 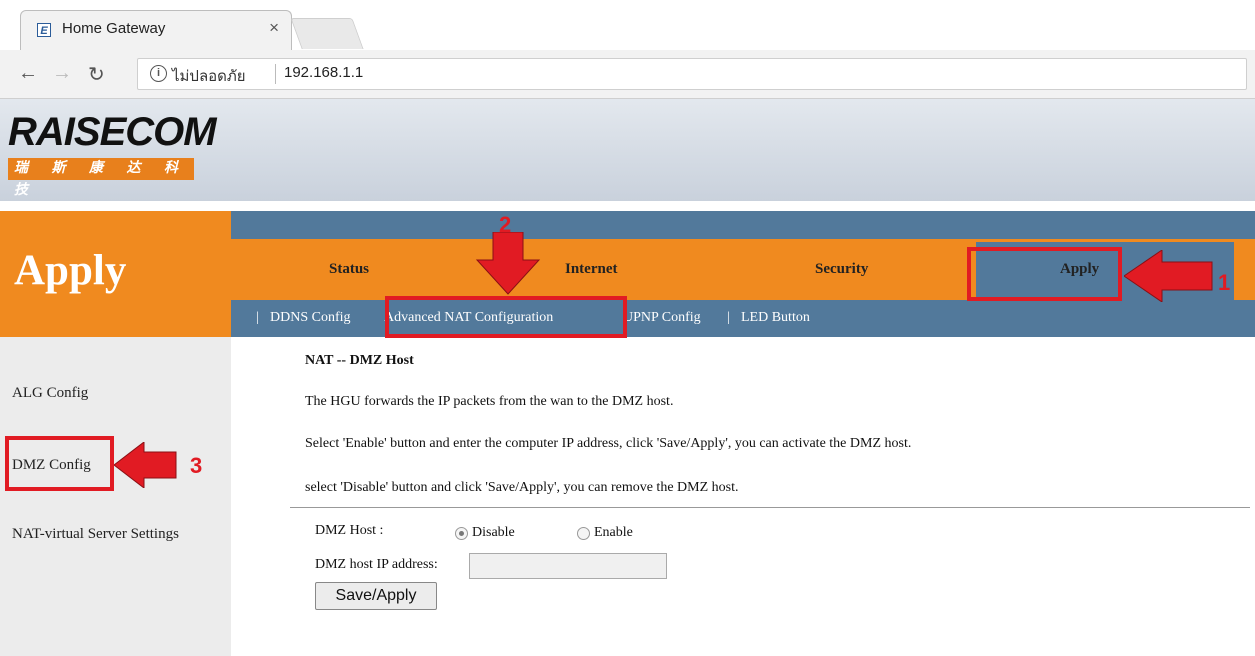 I want to click on browser-toolbar: ← → ↻ i ไม่ปลอดภัย 192.168.1.1, so click(x=627, y=74).